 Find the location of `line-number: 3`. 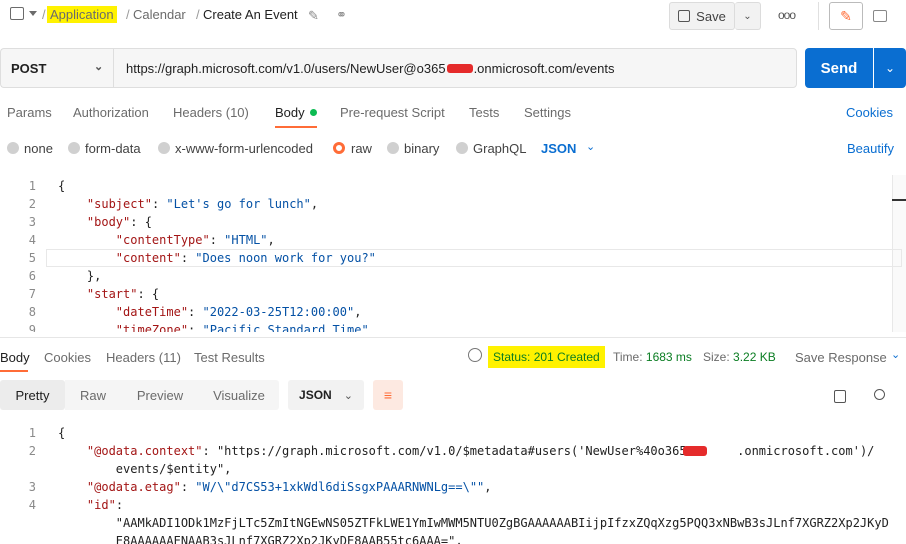

line-number: 3 is located at coordinates (32, 222).